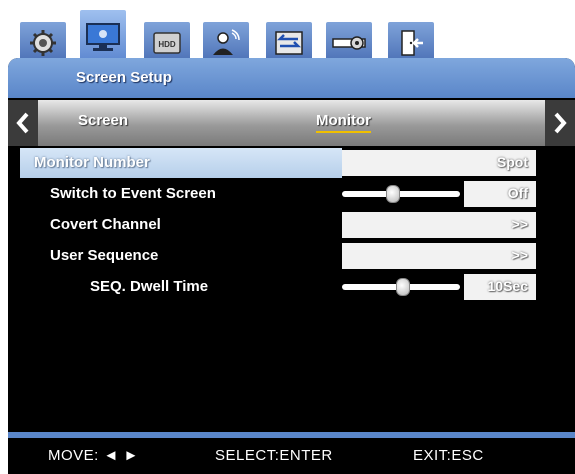 This screenshot has height=474, width=575. What do you see at coordinates (393, 194) in the screenshot?
I see `switch-event-slider-knob` at bounding box center [393, 194].